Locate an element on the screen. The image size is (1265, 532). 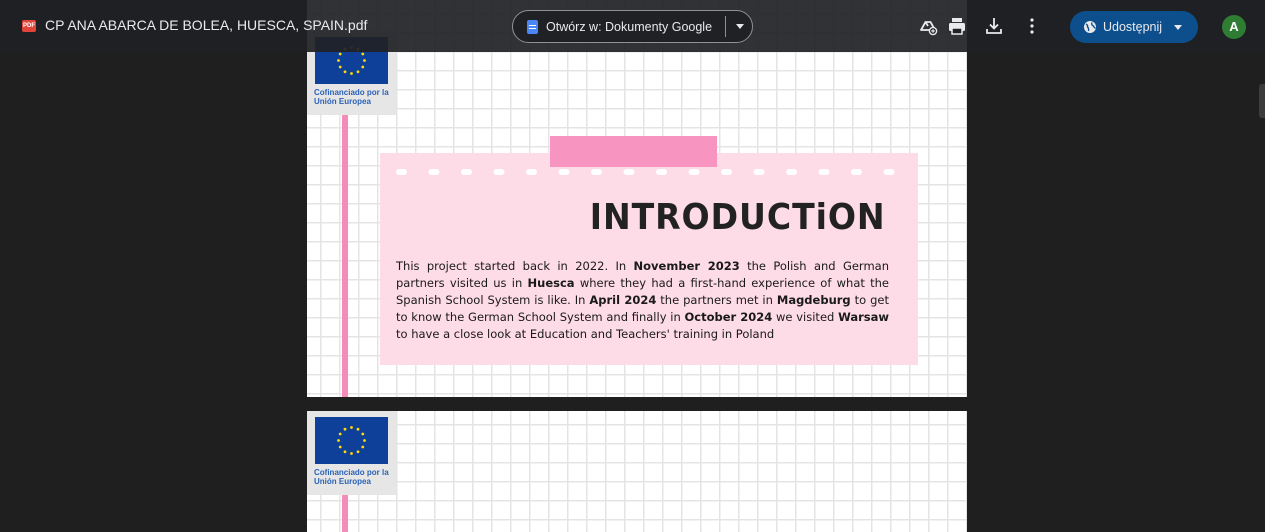
open-with-label: Otwórz w: Dokumenty Google is located at coordinates (629, 26).